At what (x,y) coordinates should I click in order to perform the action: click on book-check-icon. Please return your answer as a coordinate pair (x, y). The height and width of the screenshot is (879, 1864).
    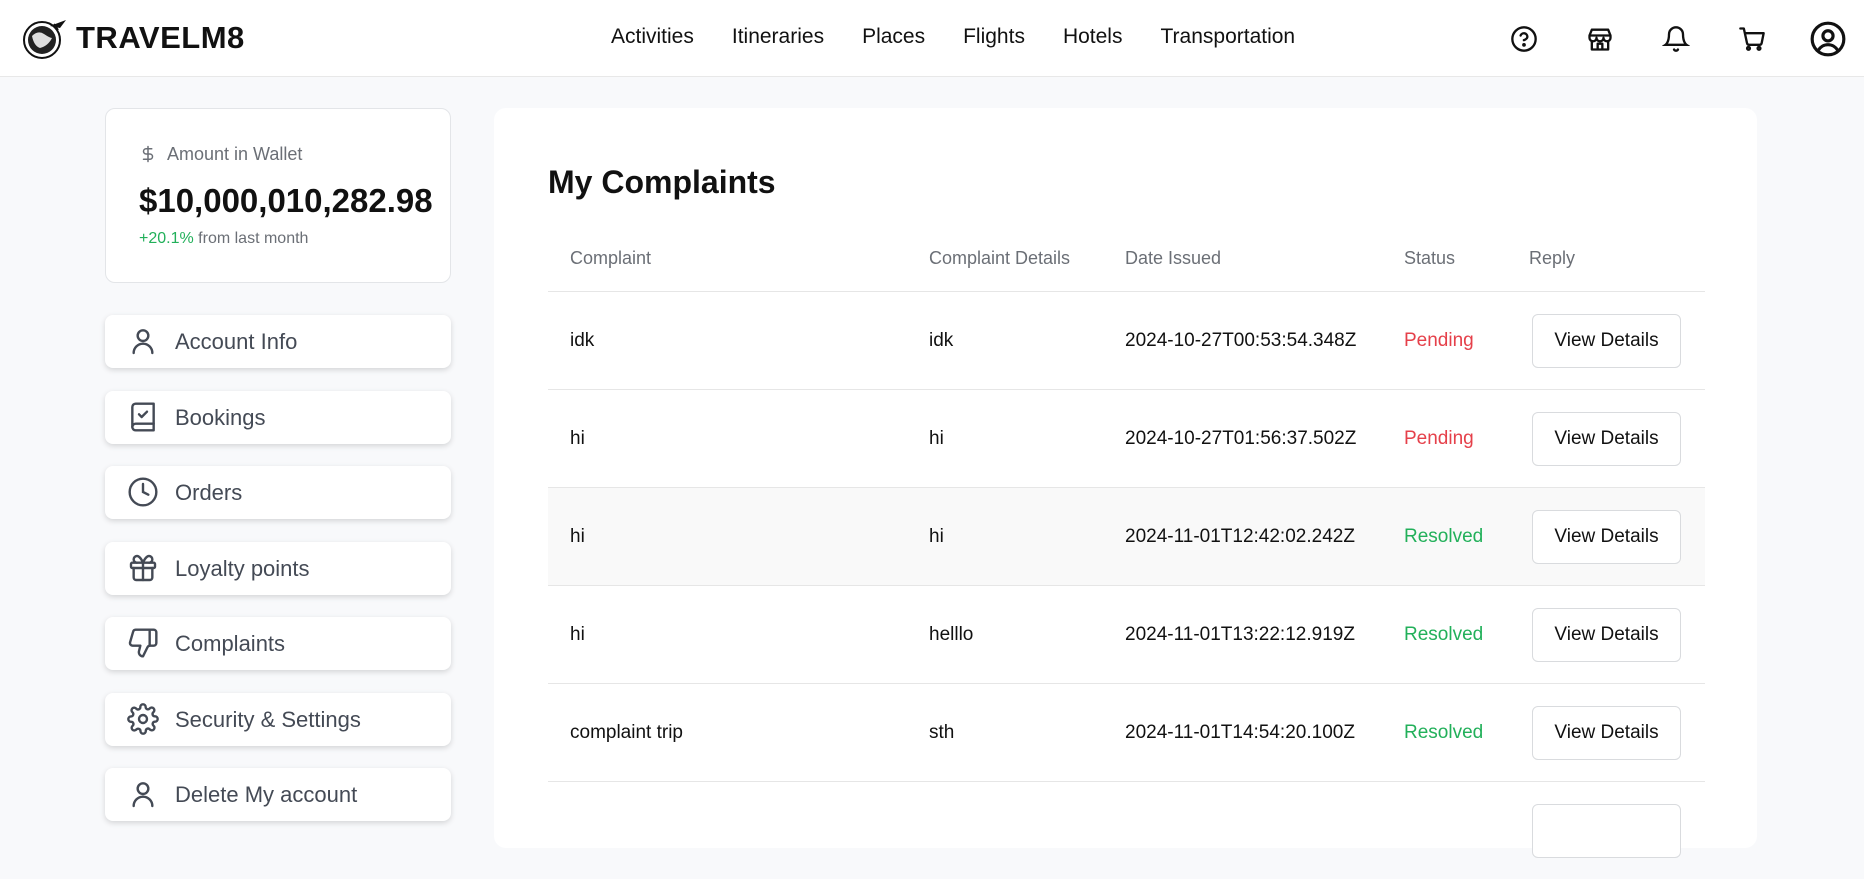
    Looking at the image, I should click on (143, 417).